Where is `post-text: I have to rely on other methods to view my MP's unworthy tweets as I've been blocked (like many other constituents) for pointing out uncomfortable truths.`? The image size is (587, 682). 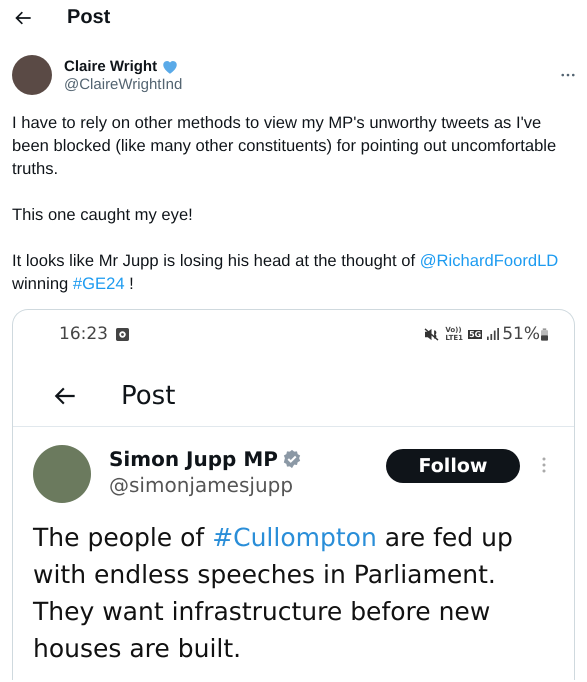
post-text: I have to rely on other methods to view my MP's unworthy tweets as I've been blocked (like many other constituents) for pointing out uncomfortable truths. is located at coordinates (285, 146).